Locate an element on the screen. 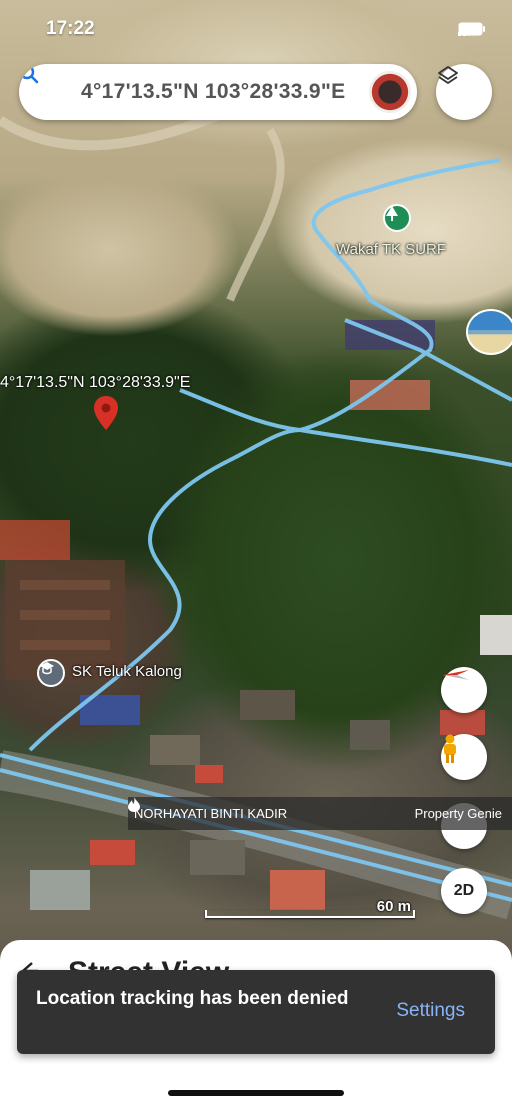  map-type-2d-button: 2D is located at coordinates (464, 891).